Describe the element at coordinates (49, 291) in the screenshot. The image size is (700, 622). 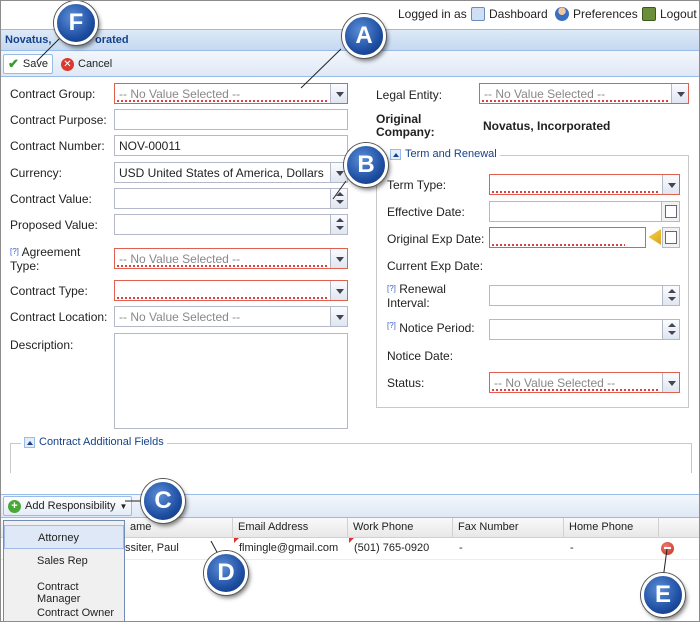
I see `contract-type-label: Contract Type:` at that location.